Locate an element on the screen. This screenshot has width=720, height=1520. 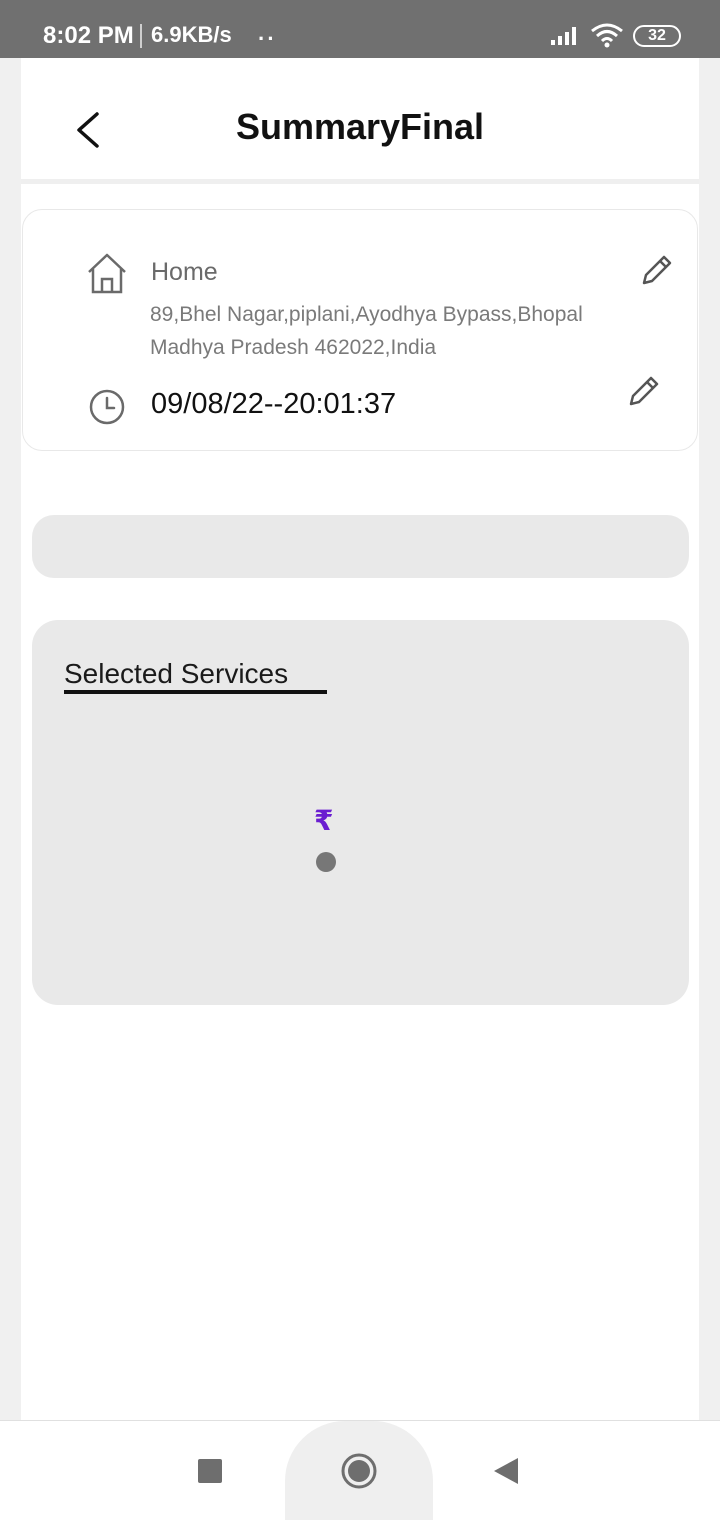
wifi-icon is located at coordinates (607, 35).